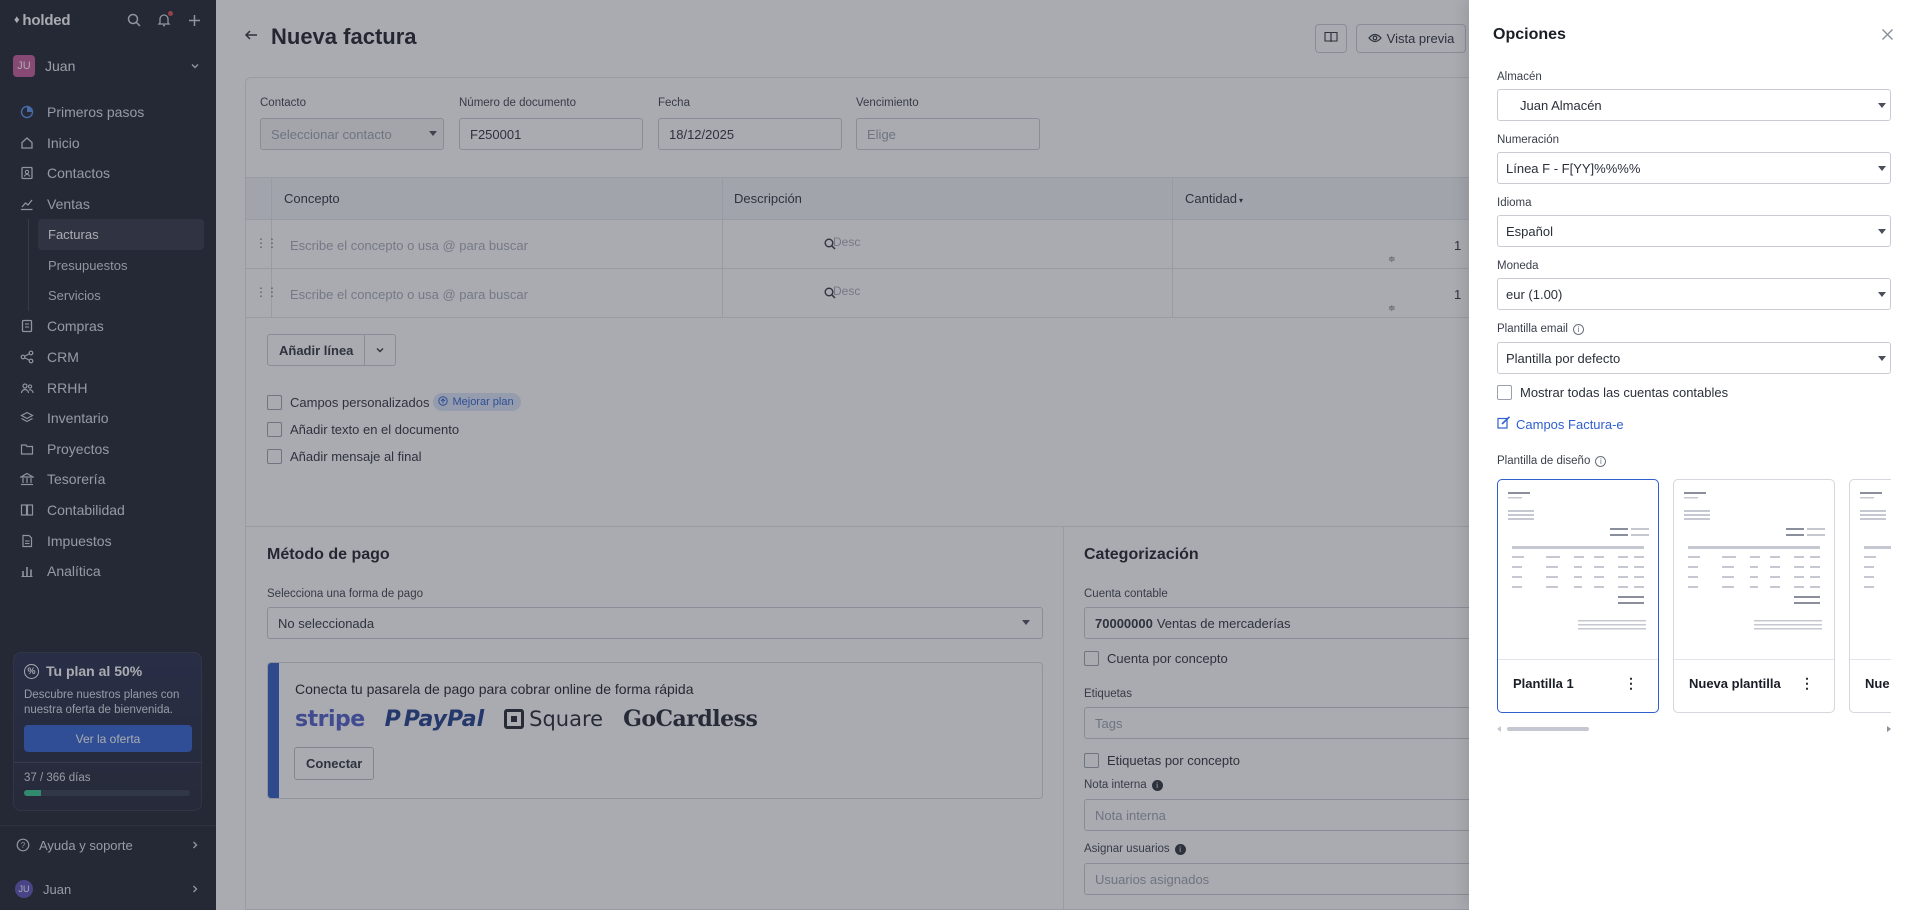  Describe the element at coordinates (1694, 105) in the screenshot. I see `warehouse-select: Juan Almacén` at that location.